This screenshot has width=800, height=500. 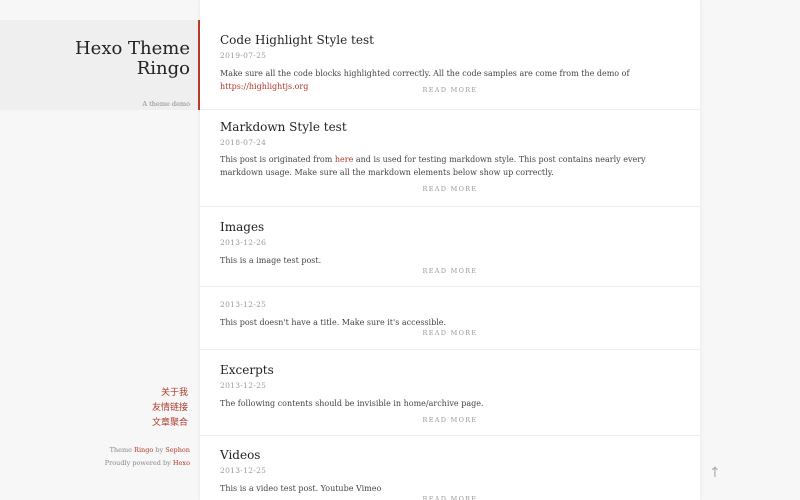 What do you see at coordinates (181, 463) in the screenshot?
I see `footer-hexo-link: Hexo` at bounding box center [181, 463].